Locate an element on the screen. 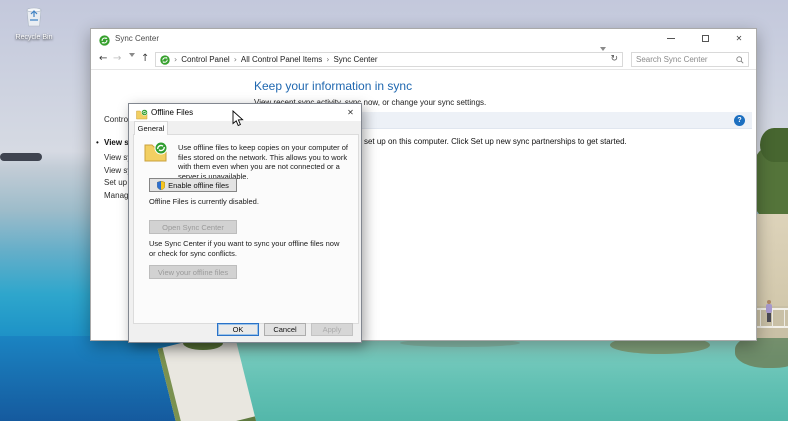 This screenshot has width=788, height=421. window-title: Sync Center is located at coordinates (137, 38).